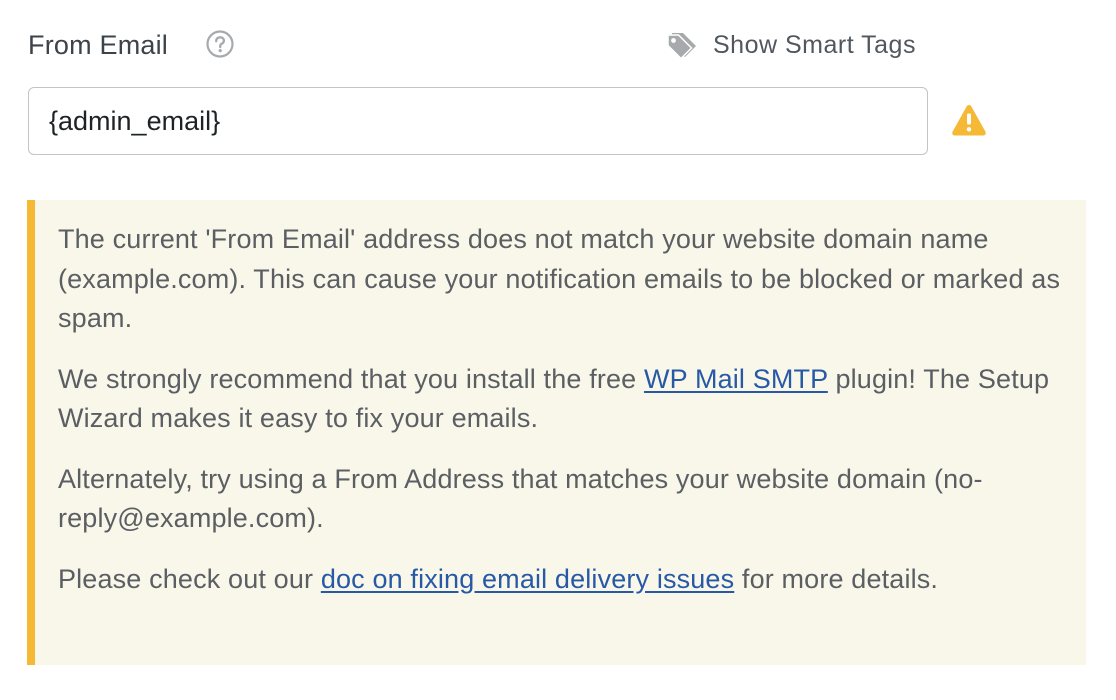 Image resolution: width=1116 pixels, height=700 pixels. Describe the element at coordinates (478, 121) in the screenshot. I see `from-email-input` at that location.